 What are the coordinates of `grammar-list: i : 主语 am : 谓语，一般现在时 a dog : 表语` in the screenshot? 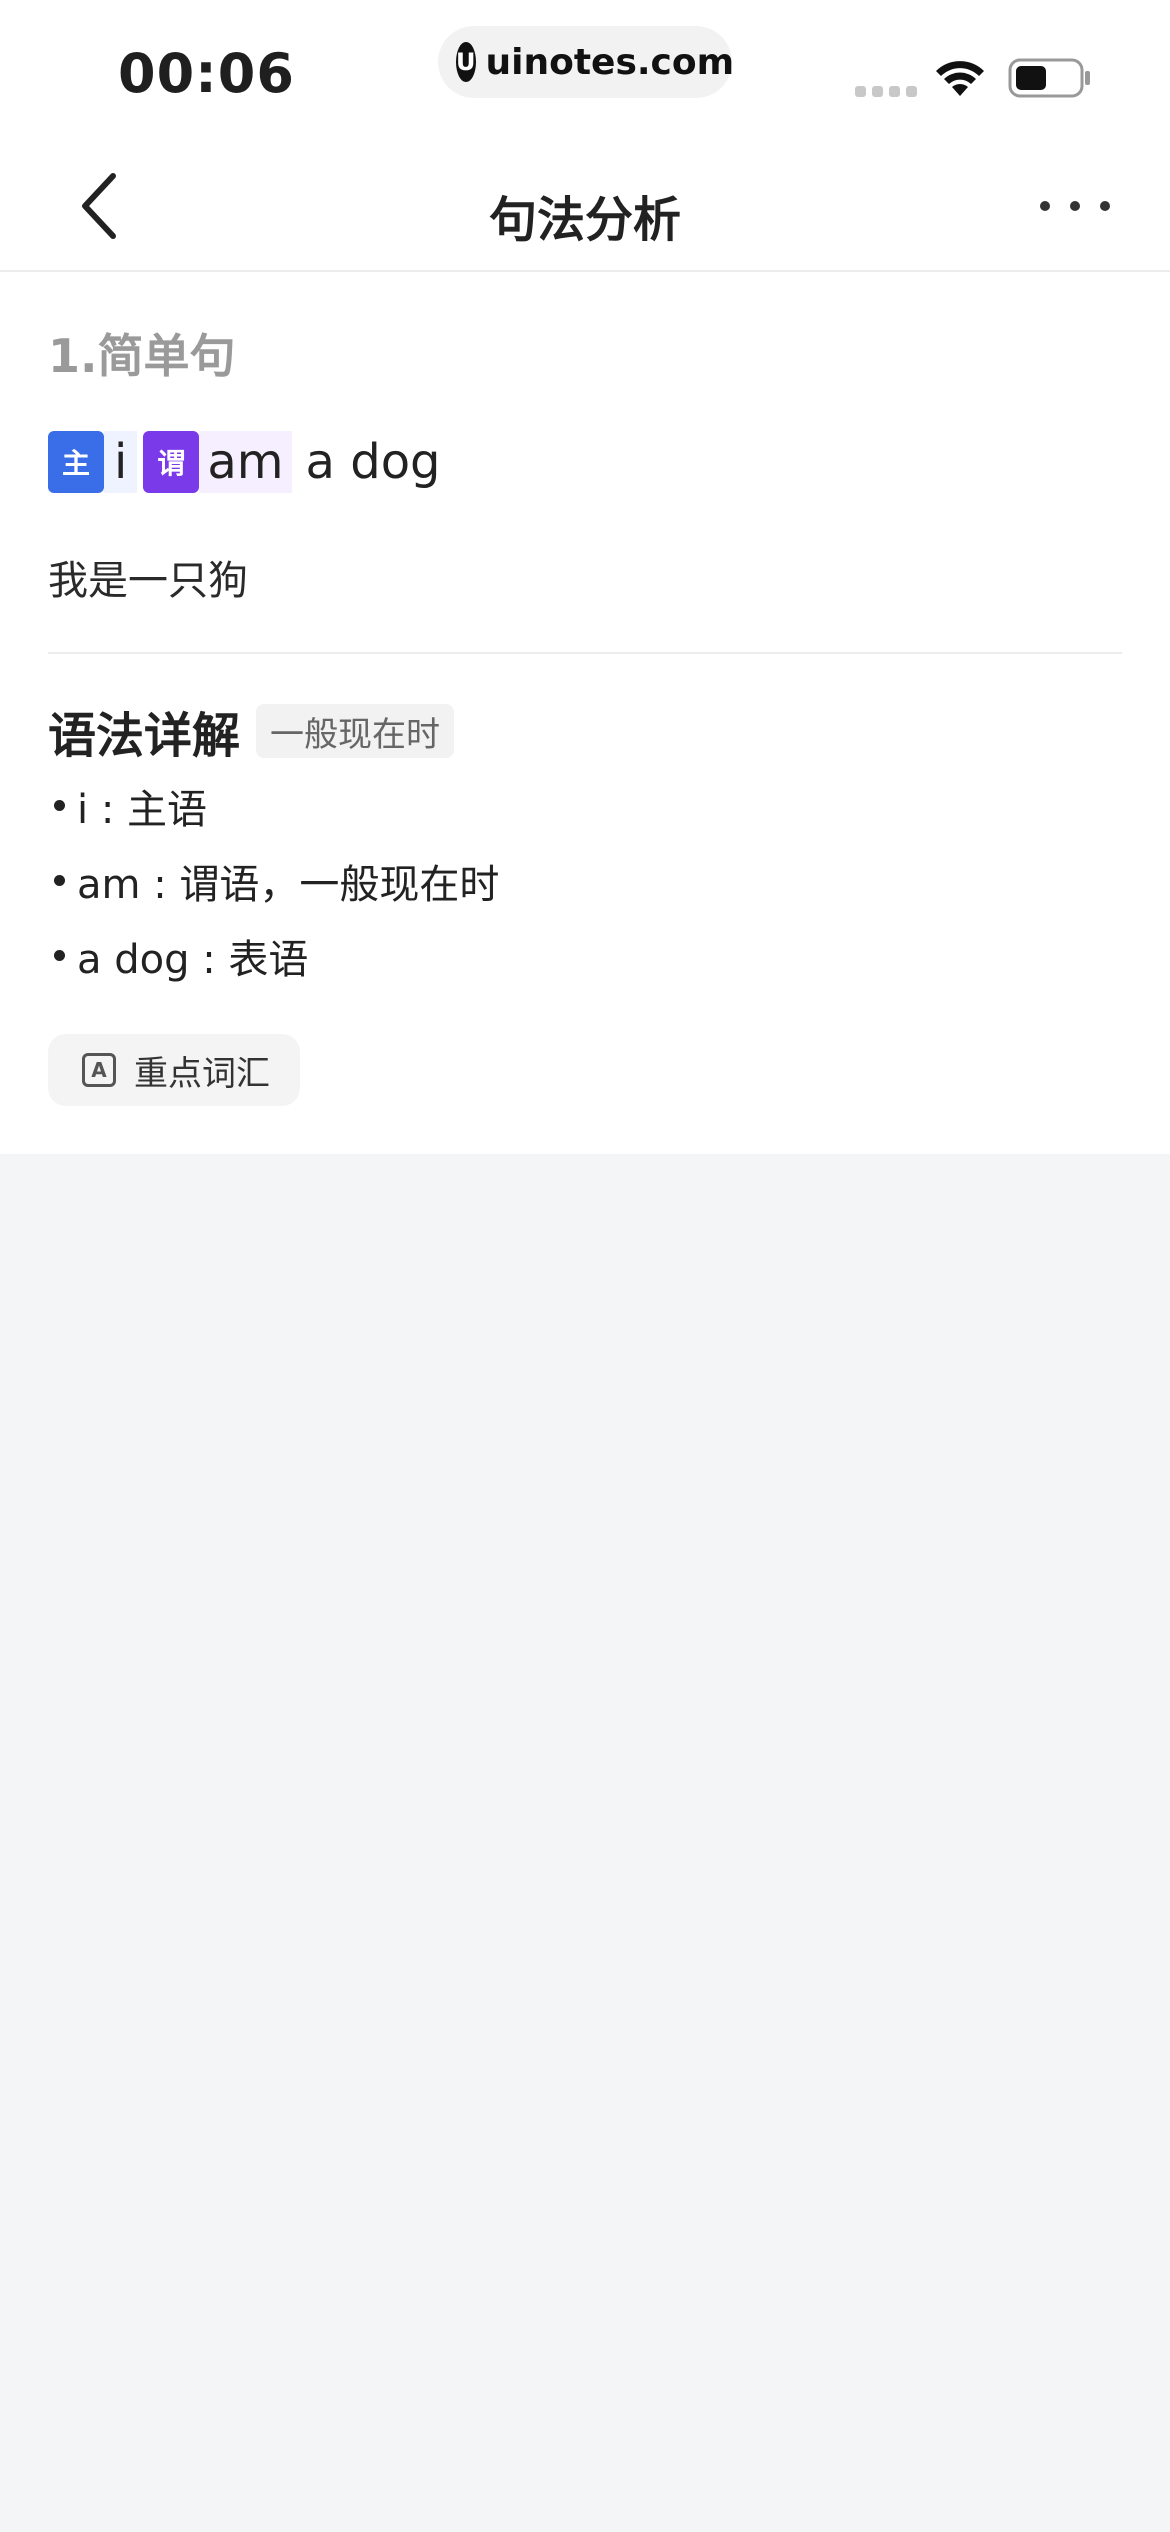 It's located at (273, 880).